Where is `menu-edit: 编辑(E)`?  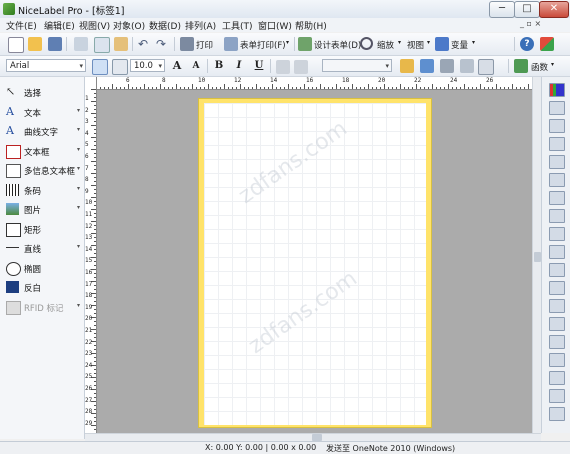 menu-edit: 编辑(E) is located at coordinates (59, 25).